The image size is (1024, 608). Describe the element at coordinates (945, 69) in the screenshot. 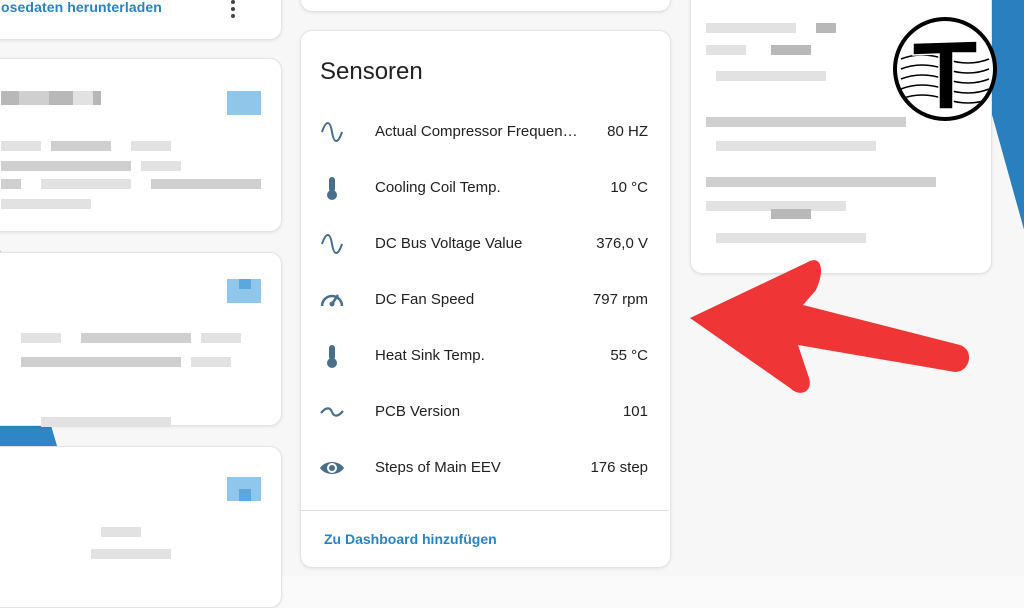

I see `channel-logo` at that location.